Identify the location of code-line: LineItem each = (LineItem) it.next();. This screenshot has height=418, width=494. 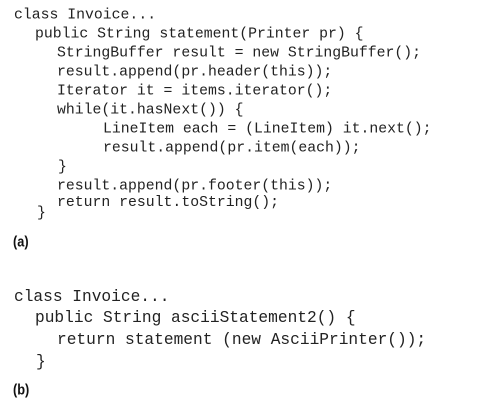
(267, 129).